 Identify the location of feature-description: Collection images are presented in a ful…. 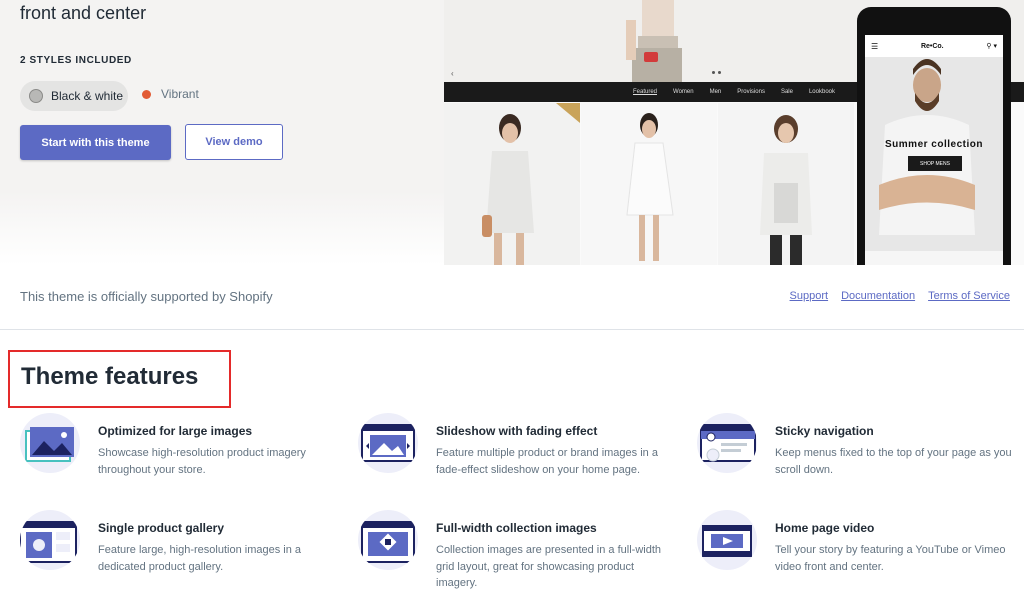
(549, 566).